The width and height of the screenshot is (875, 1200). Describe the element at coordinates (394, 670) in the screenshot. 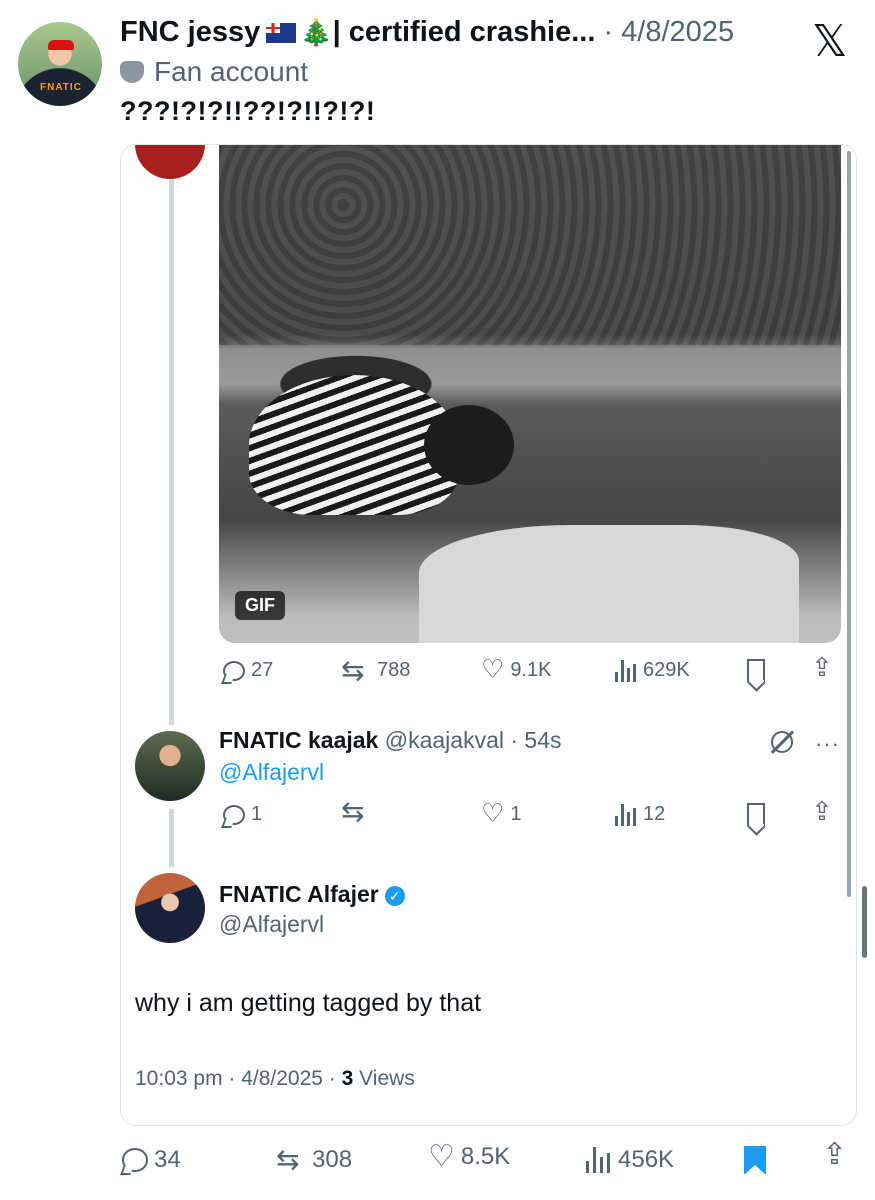

I see `repost-count: 788` at that location.